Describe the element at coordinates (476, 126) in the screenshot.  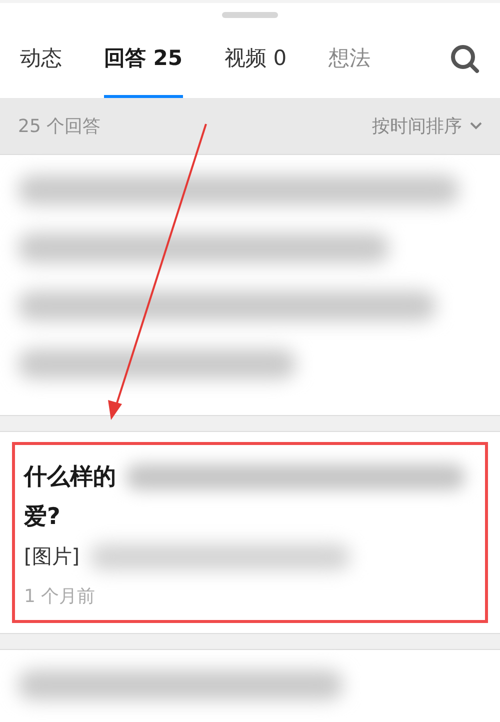
I see `chevron-down-icon` at that location.